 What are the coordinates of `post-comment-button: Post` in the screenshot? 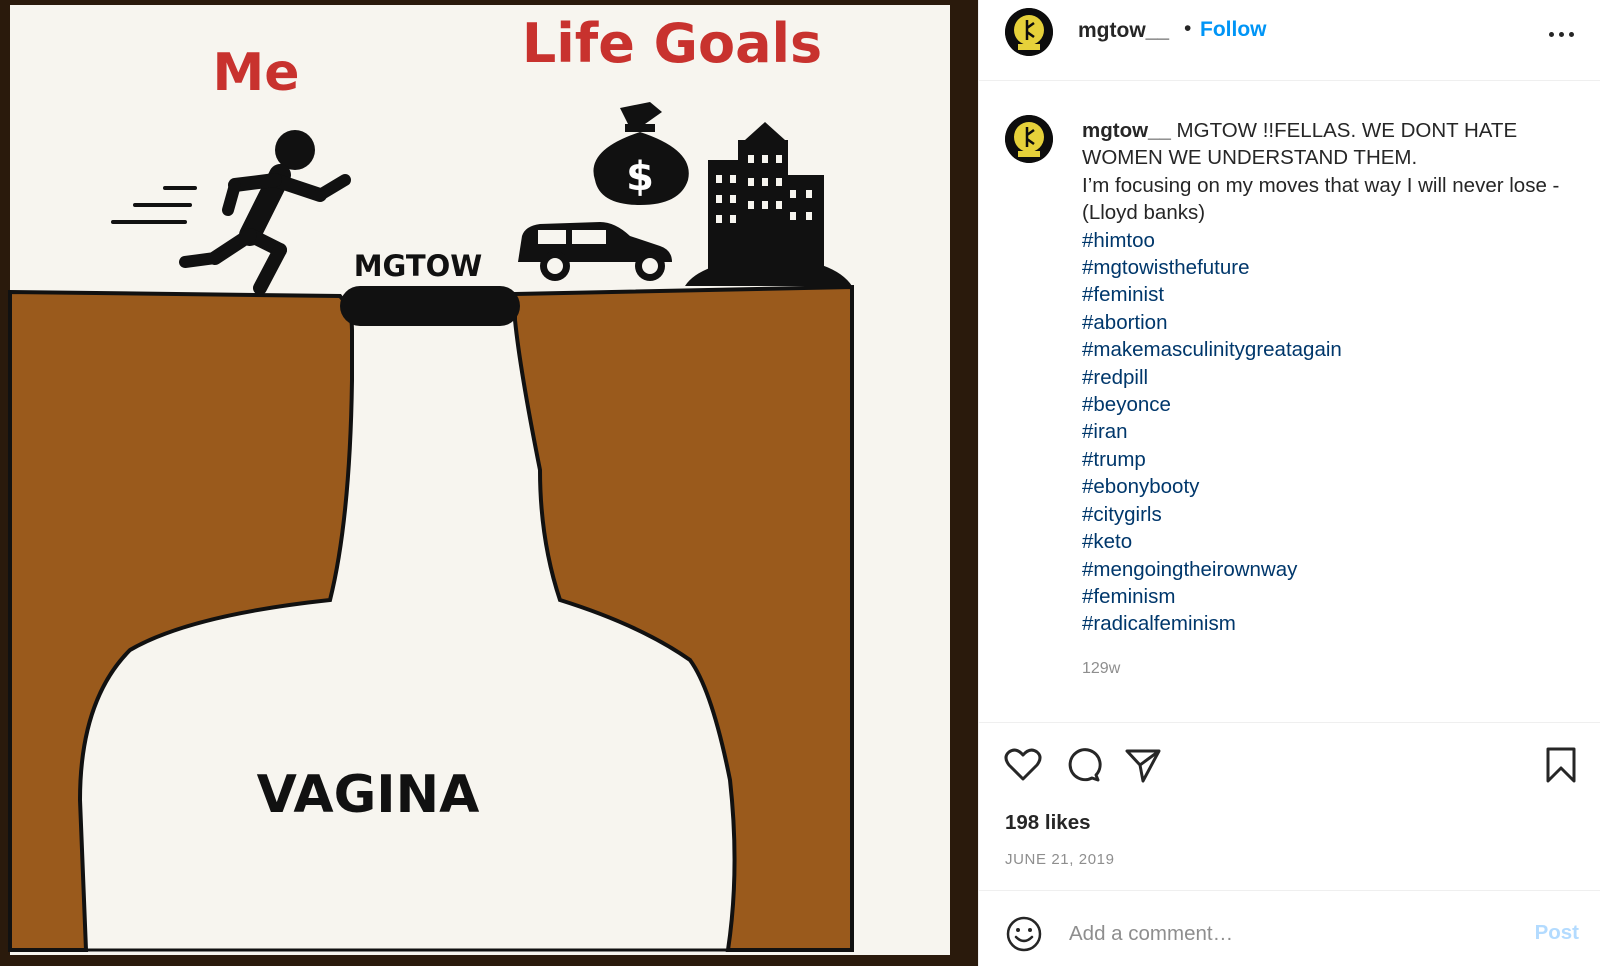 It's located at (1557, 933).